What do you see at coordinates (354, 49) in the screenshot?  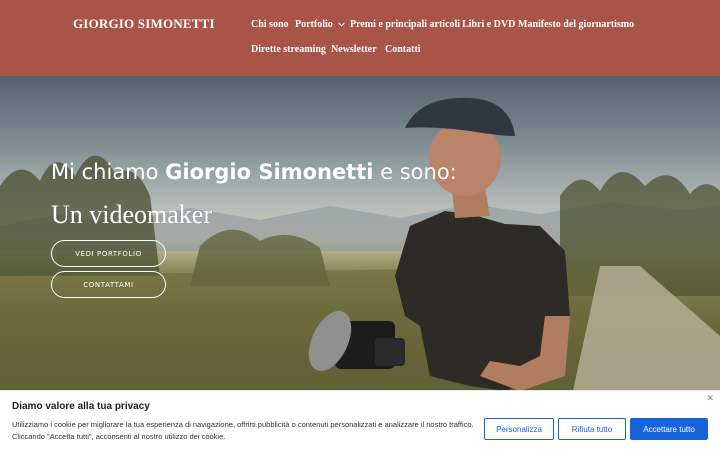 I see `nav-item-newsletter: Newsletter` at bounding box center [354, 49].